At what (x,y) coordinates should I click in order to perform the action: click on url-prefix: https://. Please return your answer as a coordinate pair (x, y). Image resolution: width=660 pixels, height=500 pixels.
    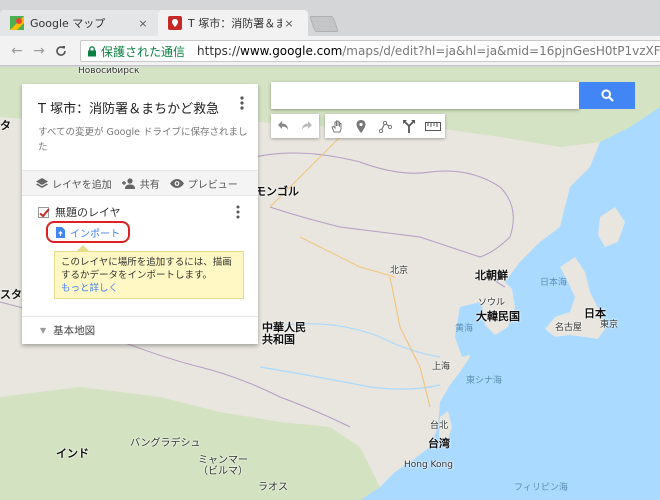
    Looking at the image, I should click on (219, 51).